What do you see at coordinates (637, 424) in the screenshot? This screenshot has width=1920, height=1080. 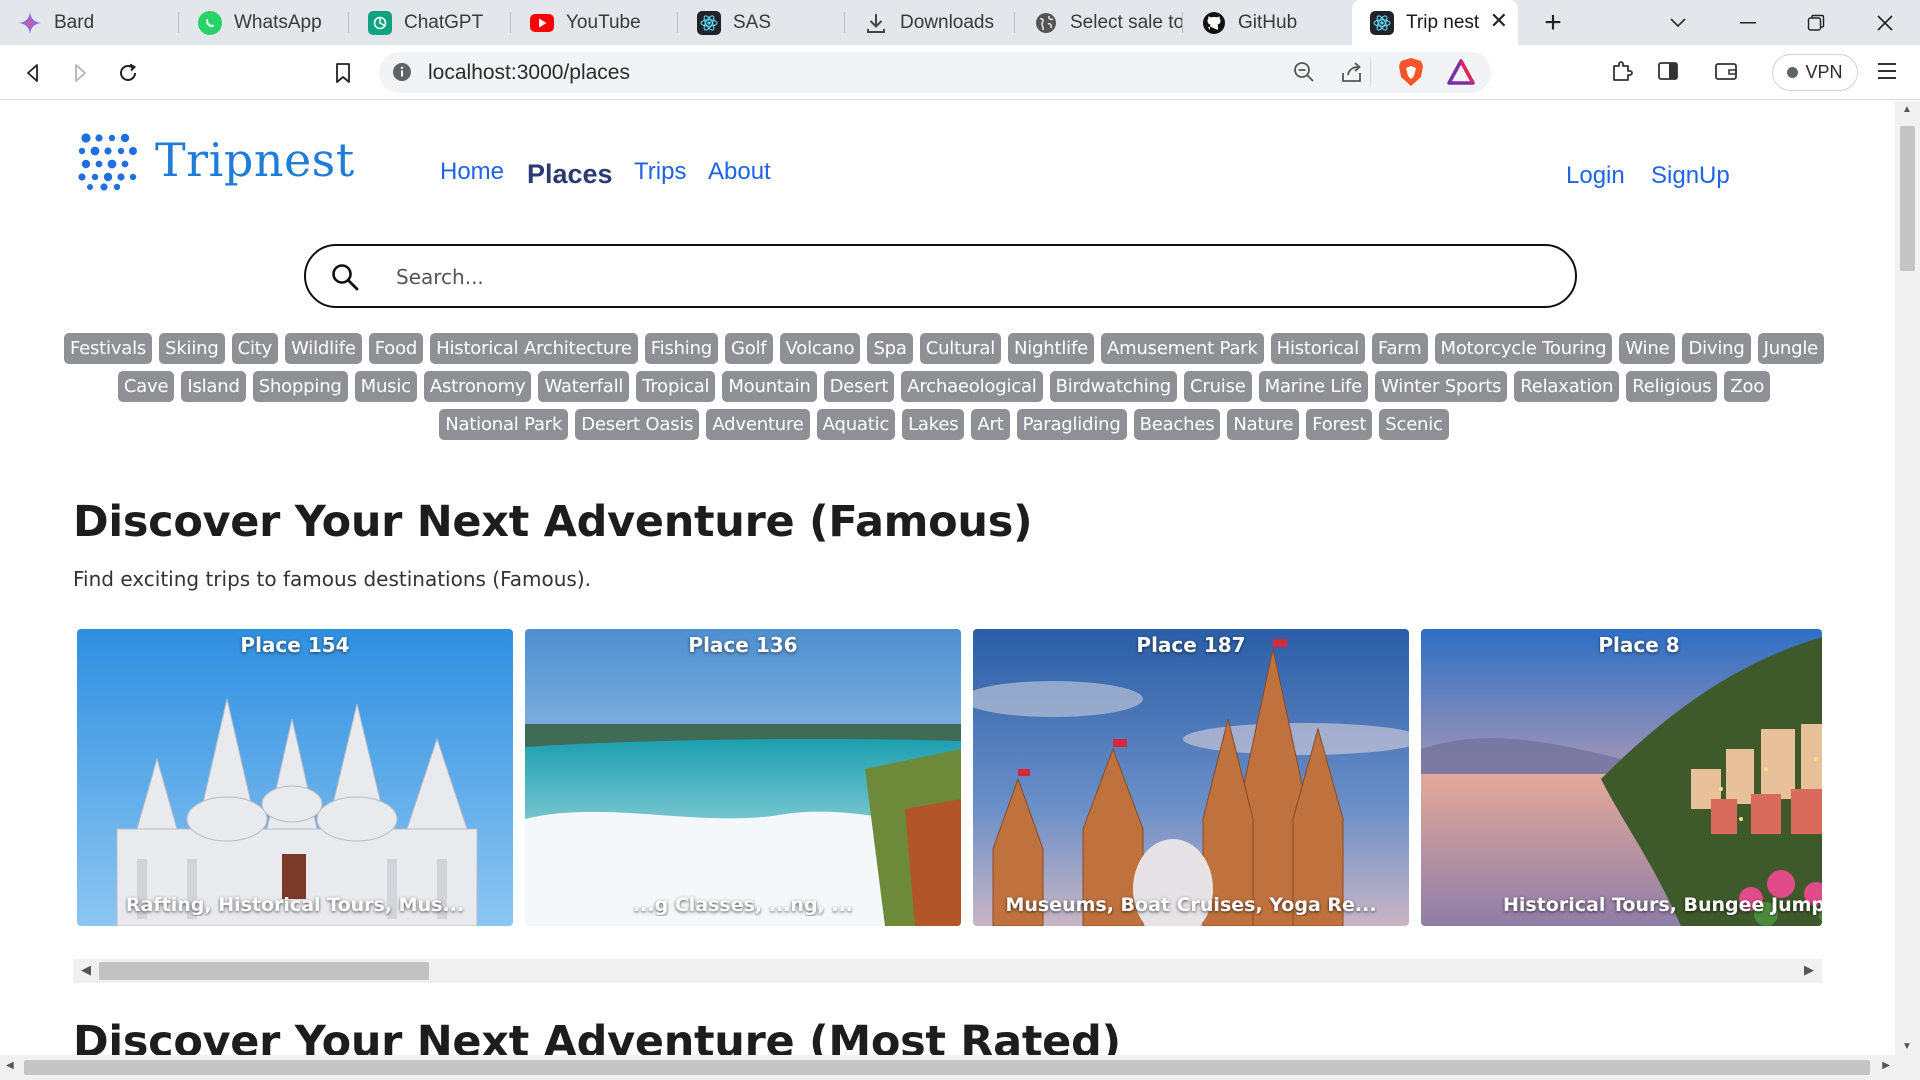 I see `category-tag: Desert Oasis` at bounding box center [637, 424].